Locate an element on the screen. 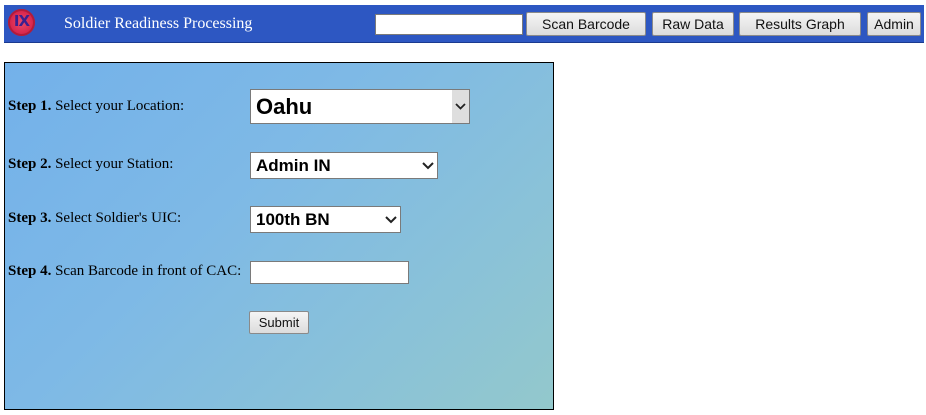 The height and width of the screenshot is (415, 926). step-1-text: Select your Location: is located at coordinates (120, 106).